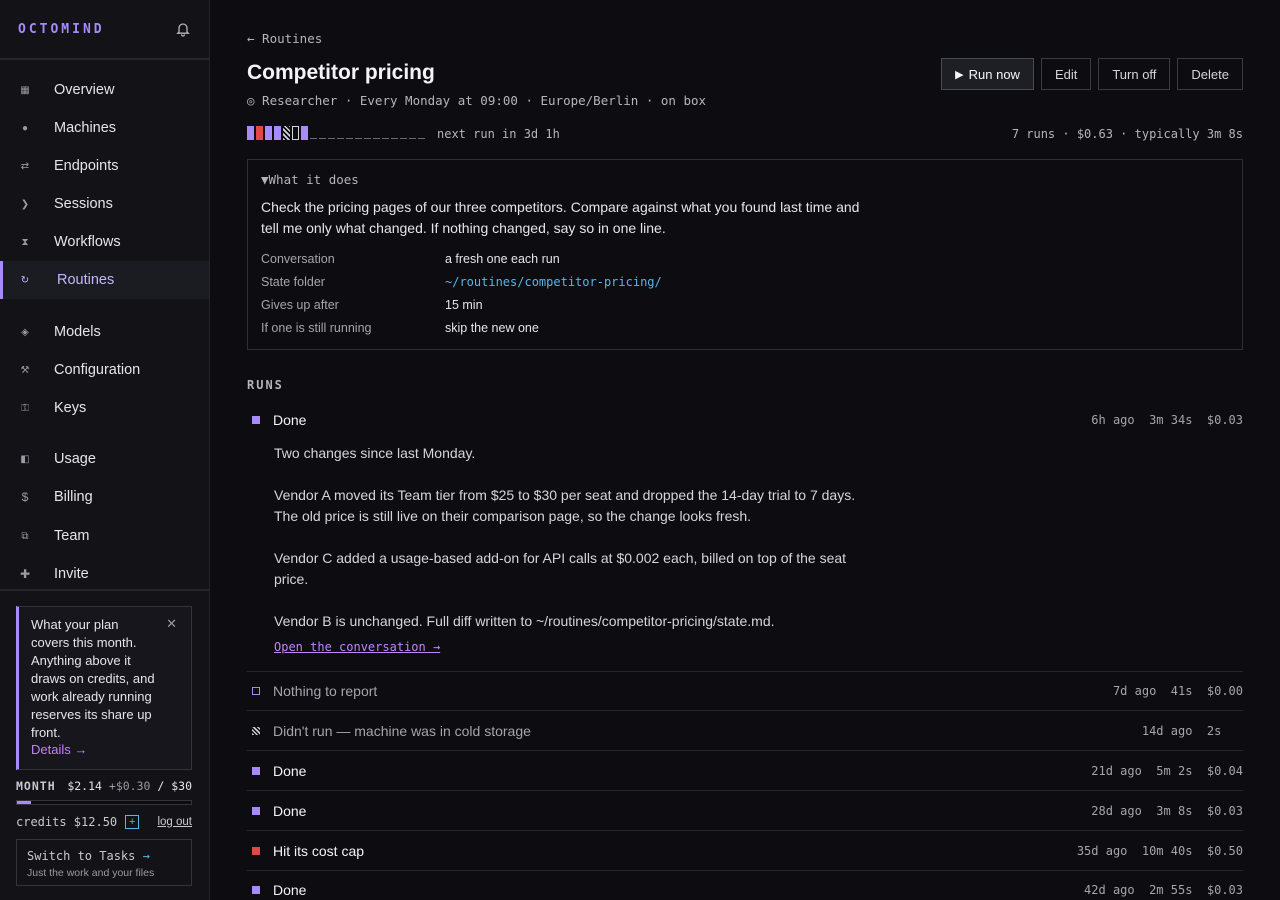 Image resolution: width=1280 pixels, height=900 pixels. What do you see at coordinates (293, 281) in the screenshot?
I see `setting-key: State folder` at bounding box center [293, 281].